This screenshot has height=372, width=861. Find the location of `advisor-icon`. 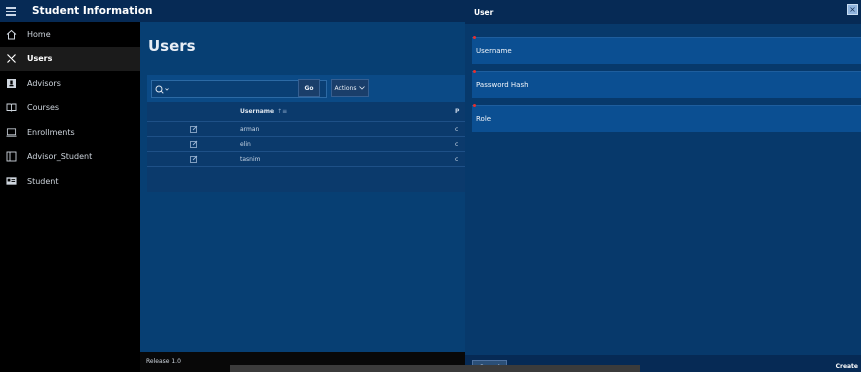

advisor-icon is located at coordinates (11, 83).